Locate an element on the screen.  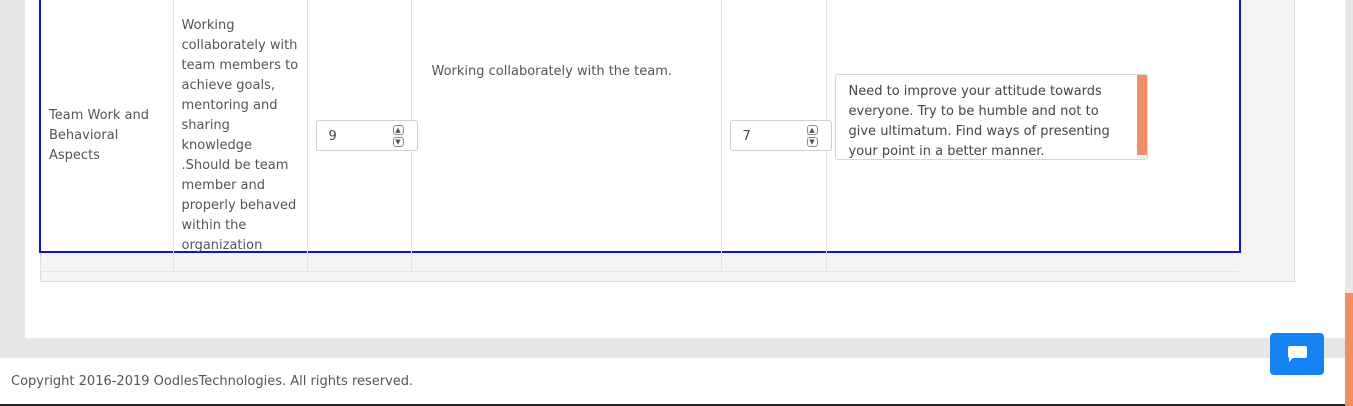
criteria-label: Team Work and Behavioral Aspects is located at coordinates (99, 135).